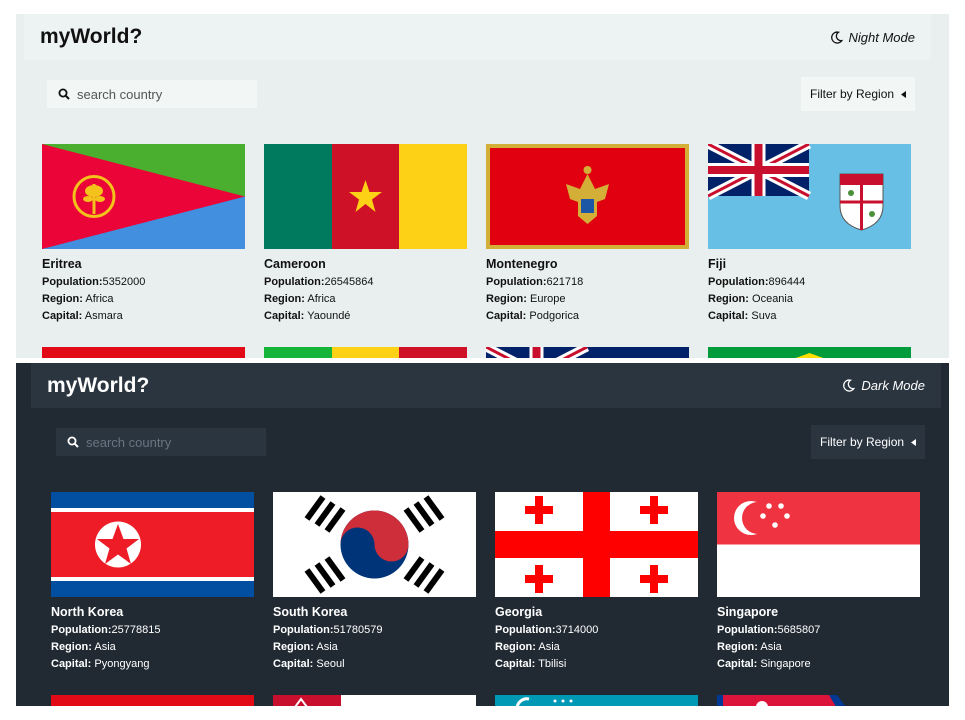 Image resolution: width=965 pixels, height=720 pixels. What do you see at coordinates (477, 37) in the screenshot?
I see `header: myWorld? Night Mode` at bounding box center [477, 37].